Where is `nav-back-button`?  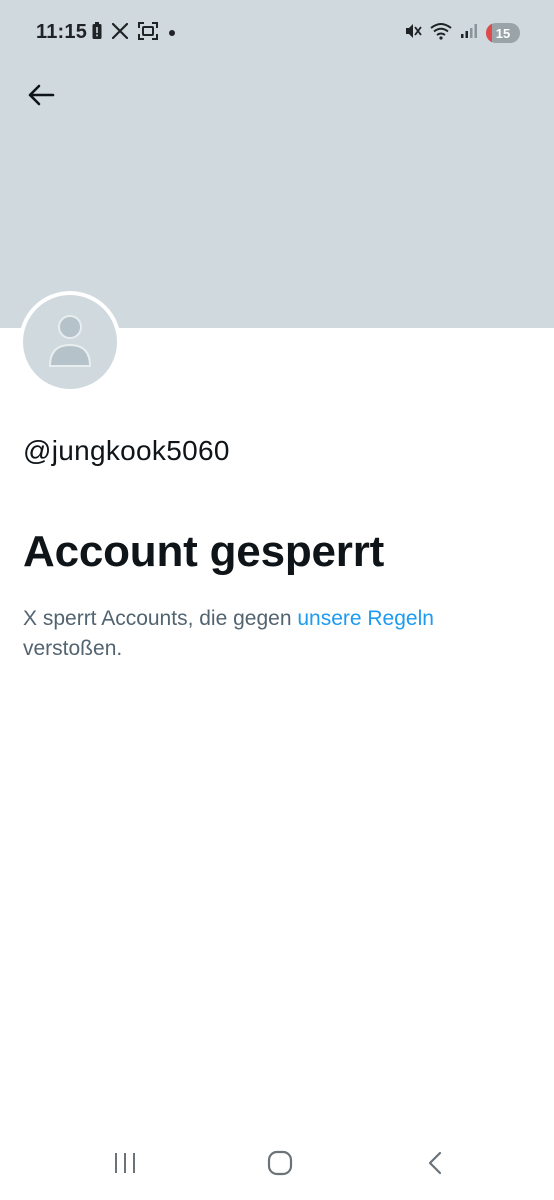
nav-back-button is located at coordinates (435, 1165).